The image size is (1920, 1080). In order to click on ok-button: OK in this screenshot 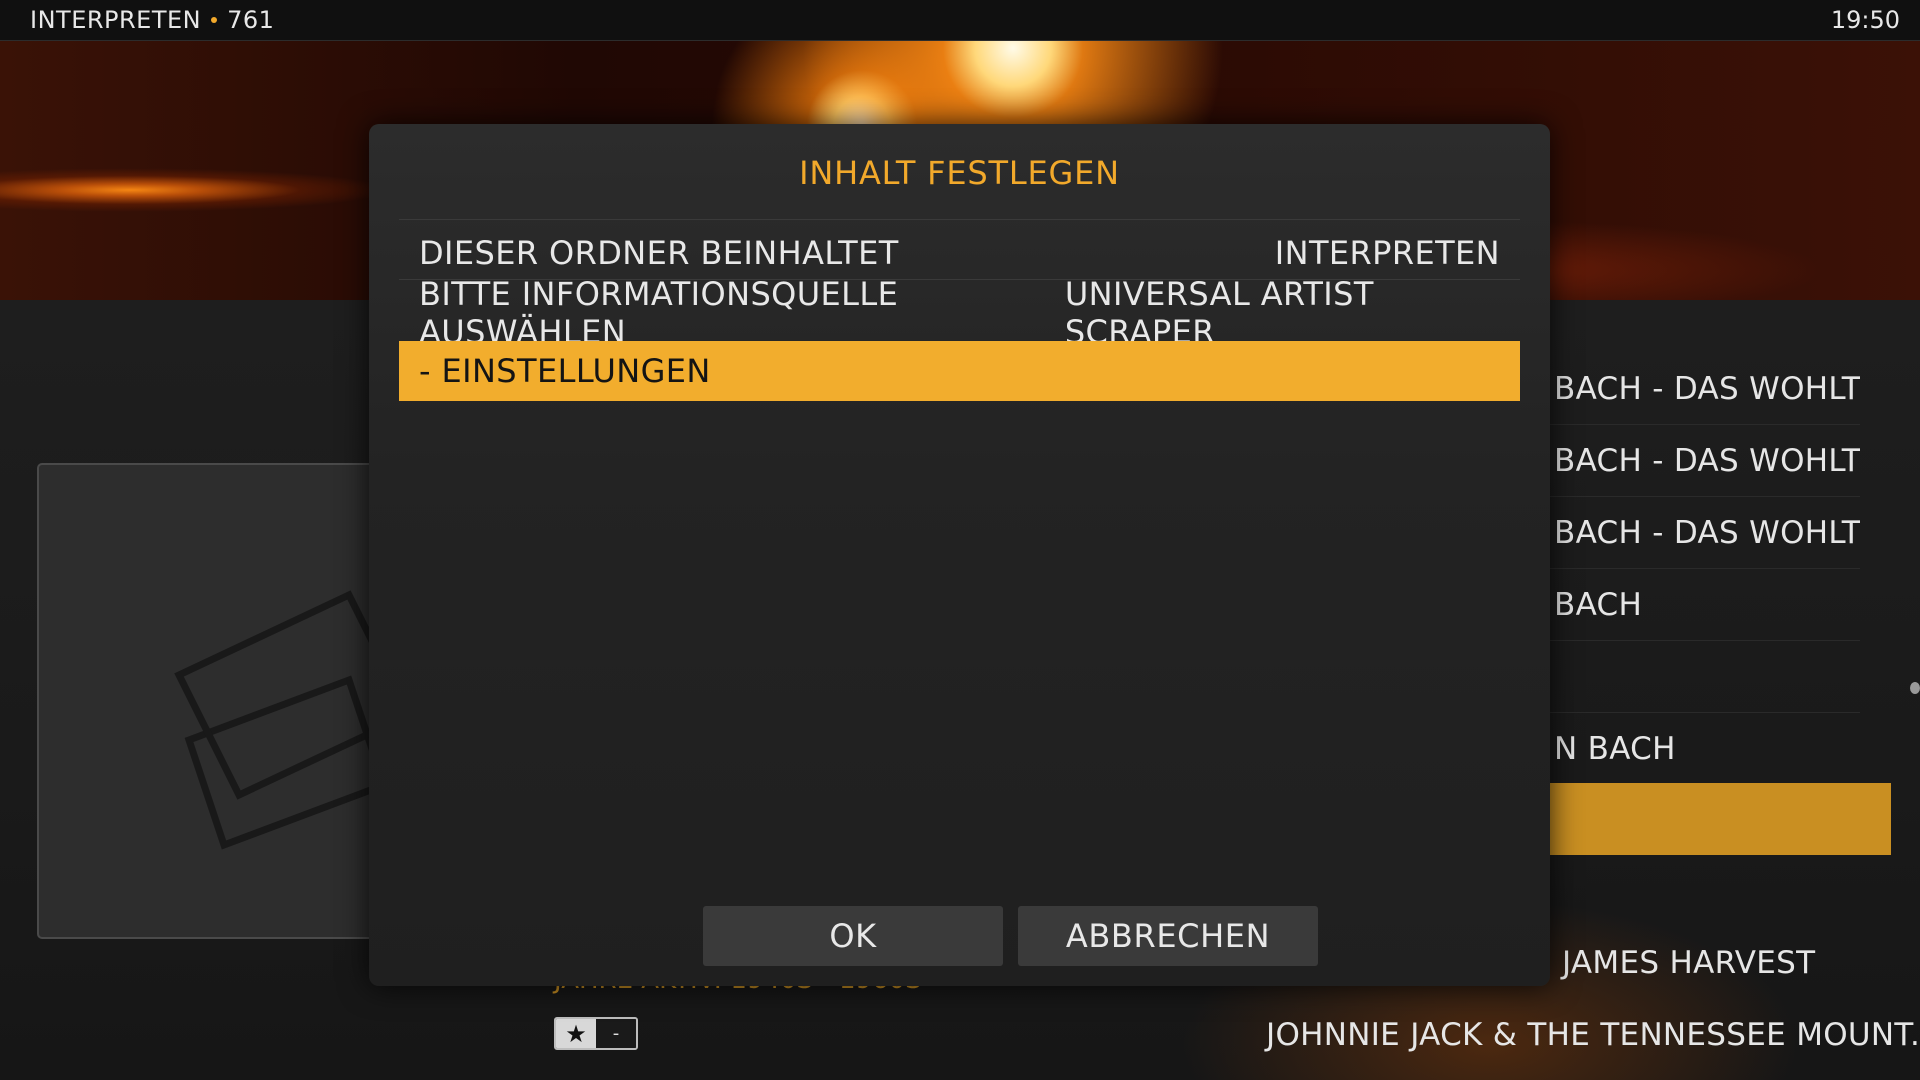, I will do `click(853, 936)`.